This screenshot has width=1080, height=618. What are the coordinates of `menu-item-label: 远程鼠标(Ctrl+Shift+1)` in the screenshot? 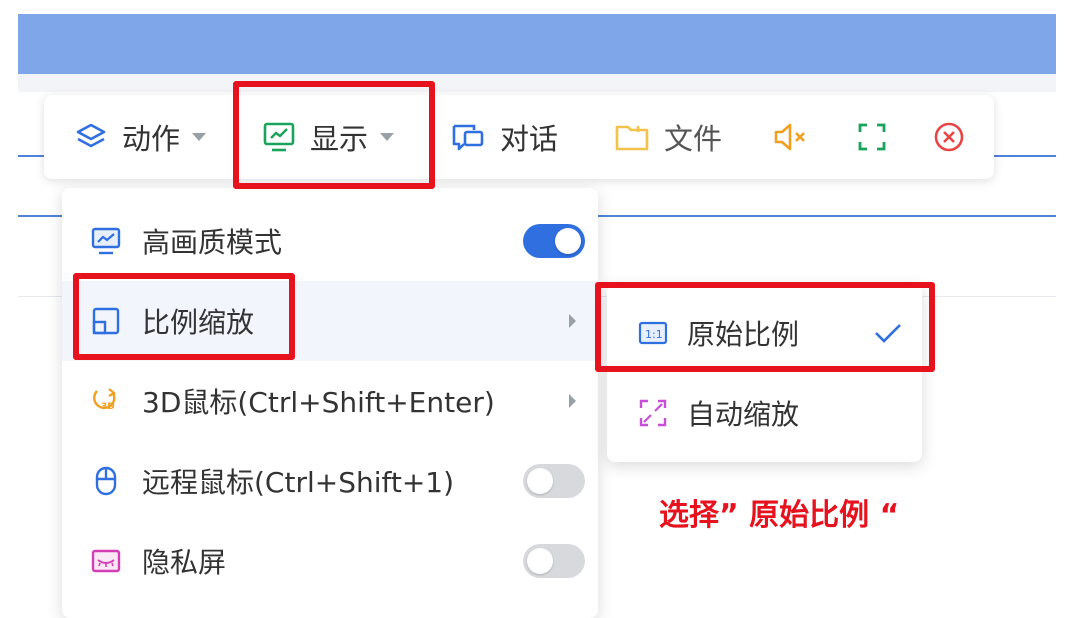 It's located at (298, 482).